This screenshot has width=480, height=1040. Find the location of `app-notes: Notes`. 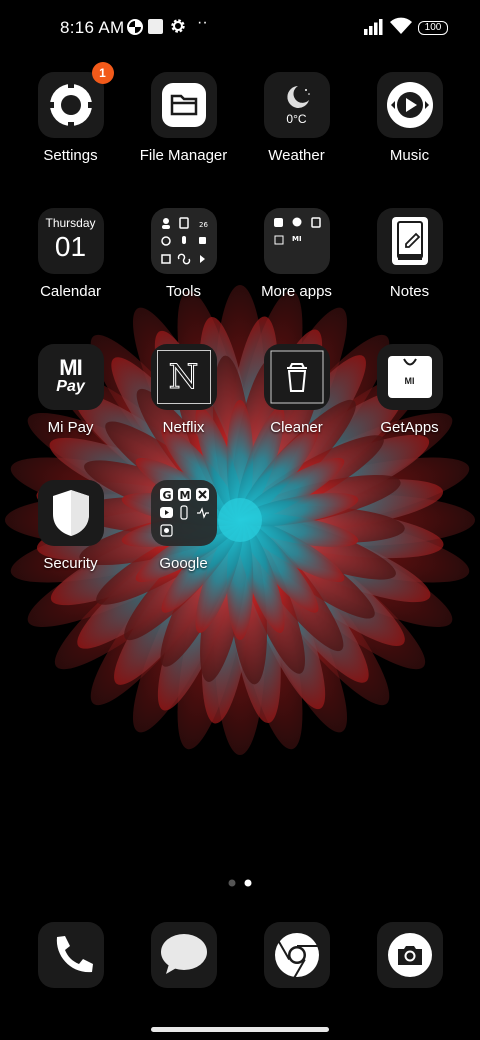

app-notes: Notes is located at coordinates (409, 254).